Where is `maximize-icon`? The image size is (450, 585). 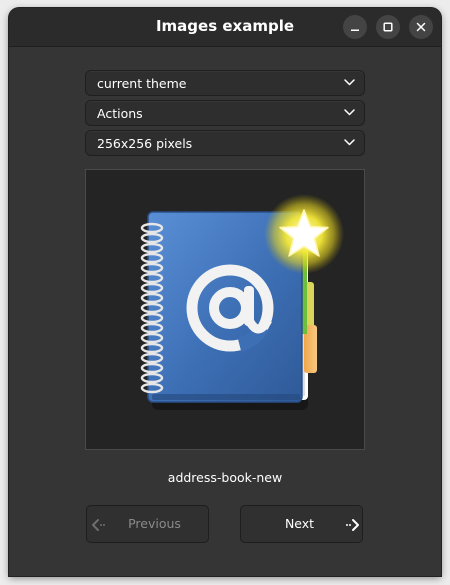
maximize-icon is located at coordinates (388, 27).